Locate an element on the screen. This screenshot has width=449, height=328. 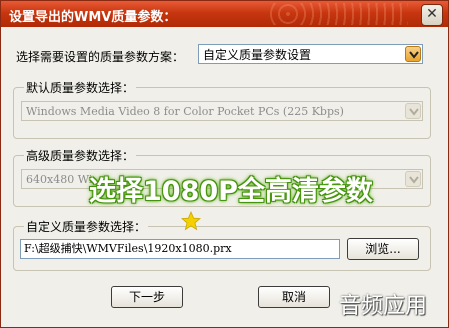
window-title: 设置导出的WMV质量参数： is located at coordinates (93, 17).